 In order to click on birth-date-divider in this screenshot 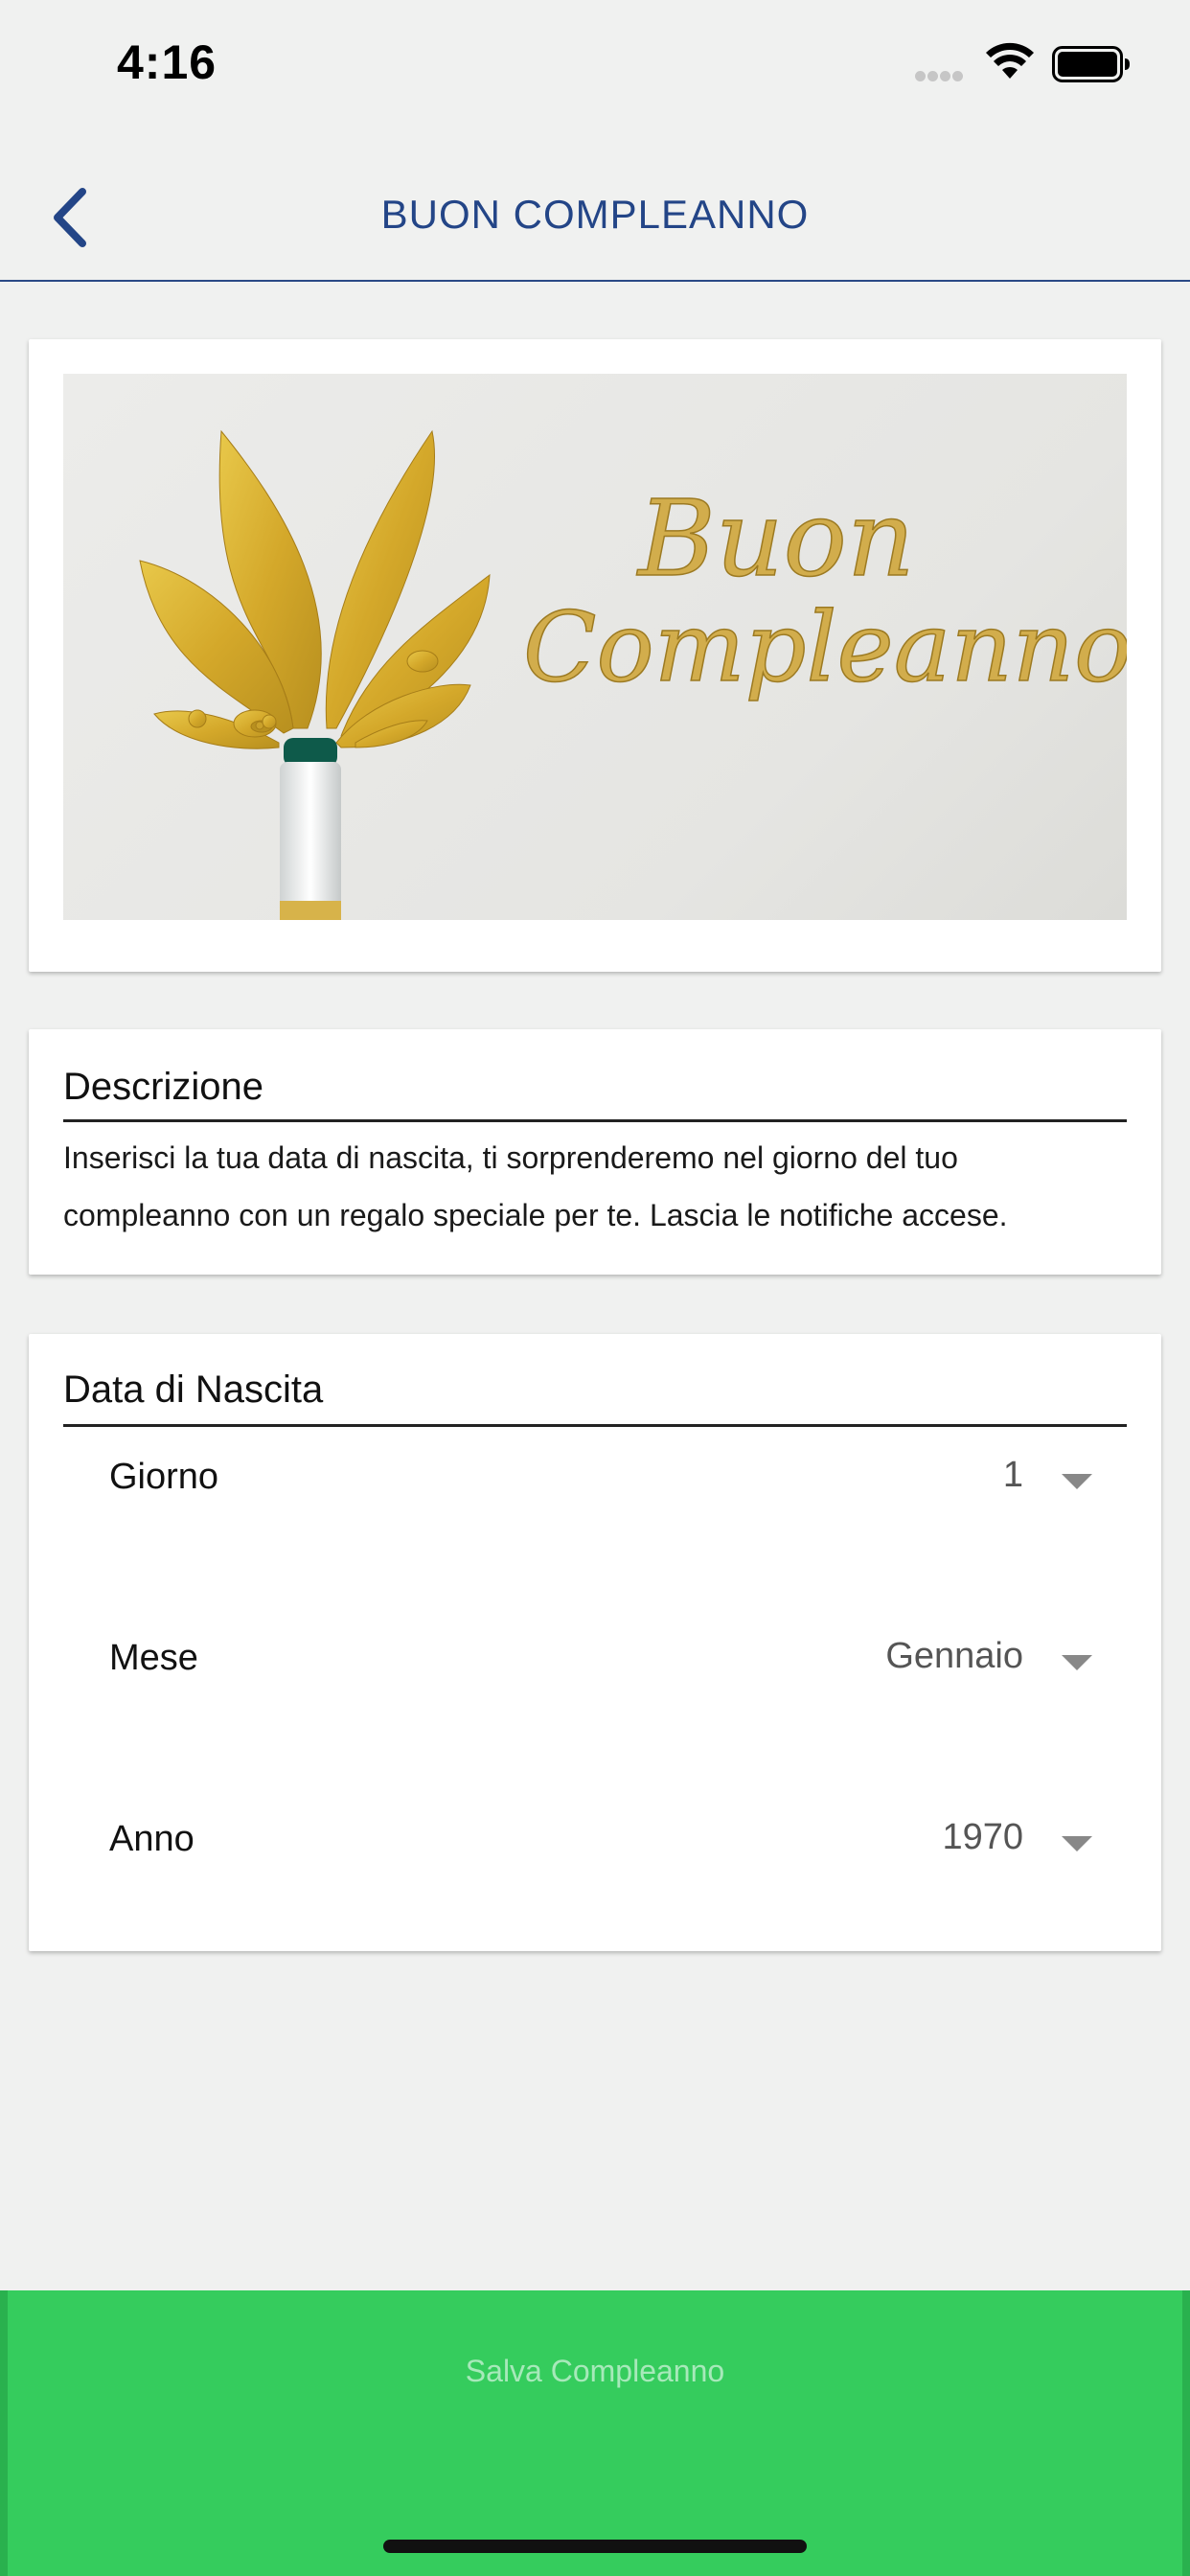, I will do `click(595, 1425)`.